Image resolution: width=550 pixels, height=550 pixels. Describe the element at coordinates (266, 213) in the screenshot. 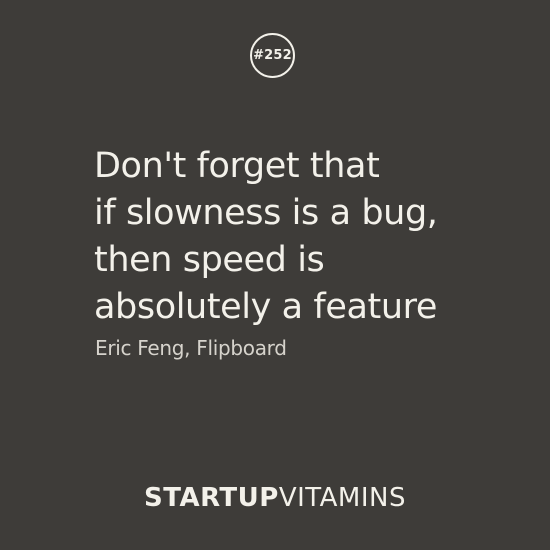

I see `quote-line: if slowness is a bug,` at that location.